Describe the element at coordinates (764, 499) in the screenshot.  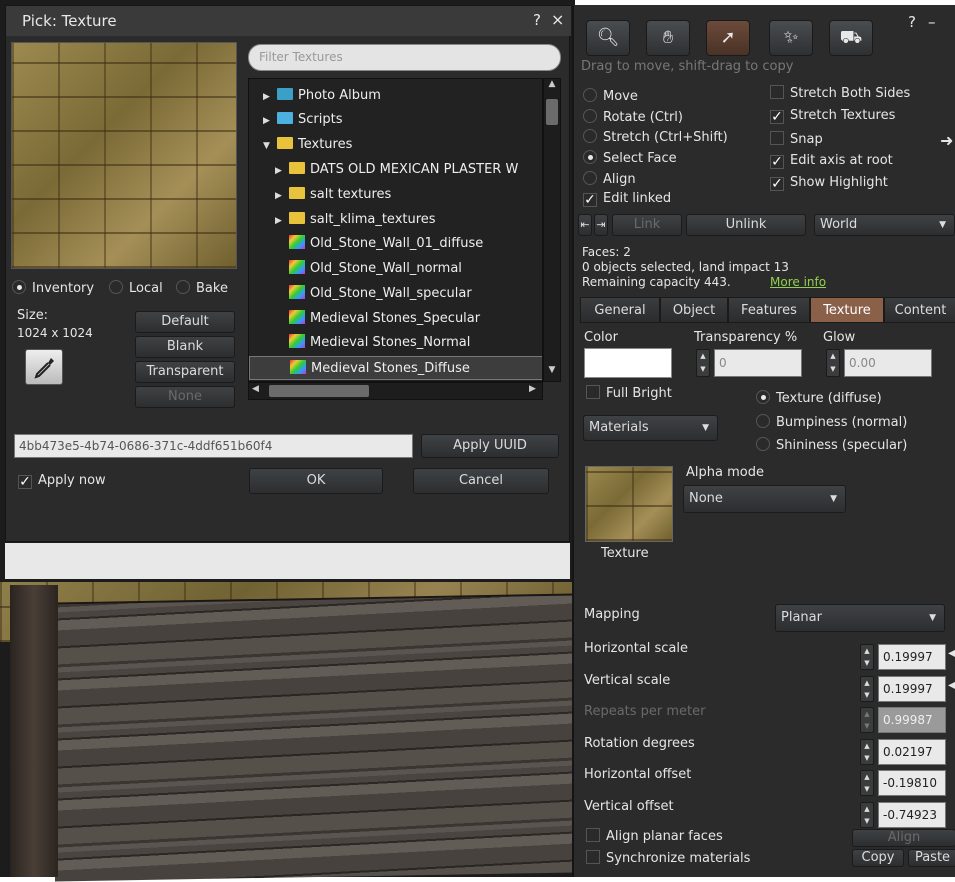
I see `alpha-mode-dropdown: None ▼` at that location.